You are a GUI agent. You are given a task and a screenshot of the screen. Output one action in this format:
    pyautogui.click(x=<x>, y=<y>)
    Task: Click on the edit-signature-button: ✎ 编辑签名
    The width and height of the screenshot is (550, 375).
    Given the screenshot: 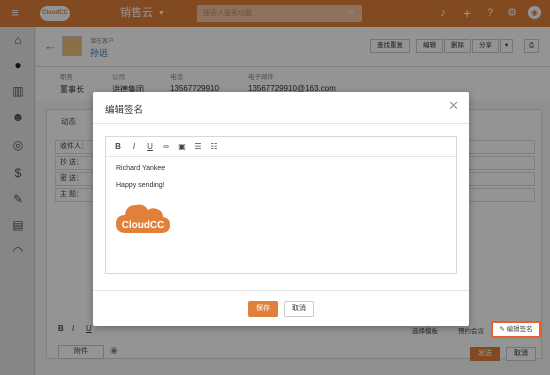 What is the action you would take?
    pyautogui.click(x=516, y=329)
    